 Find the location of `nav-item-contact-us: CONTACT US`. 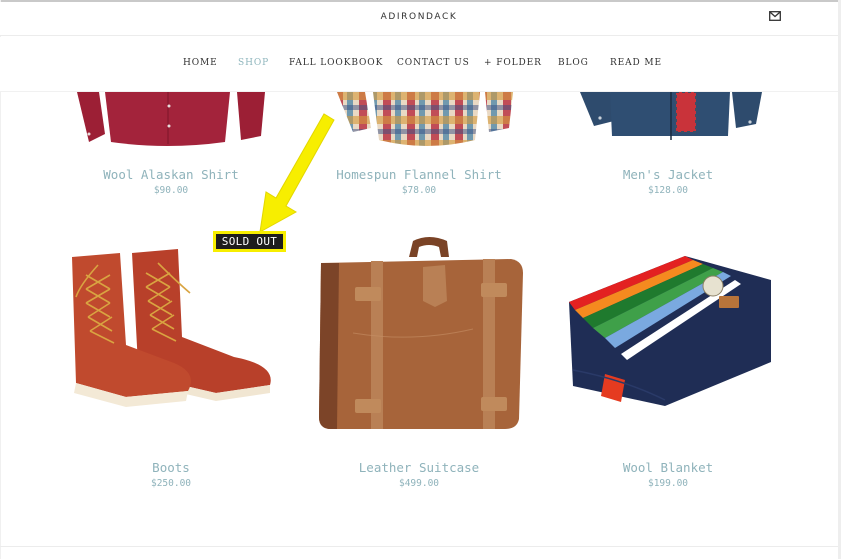

nav-item-contact-us: CONTACT US is located at coordinates (433, 63).